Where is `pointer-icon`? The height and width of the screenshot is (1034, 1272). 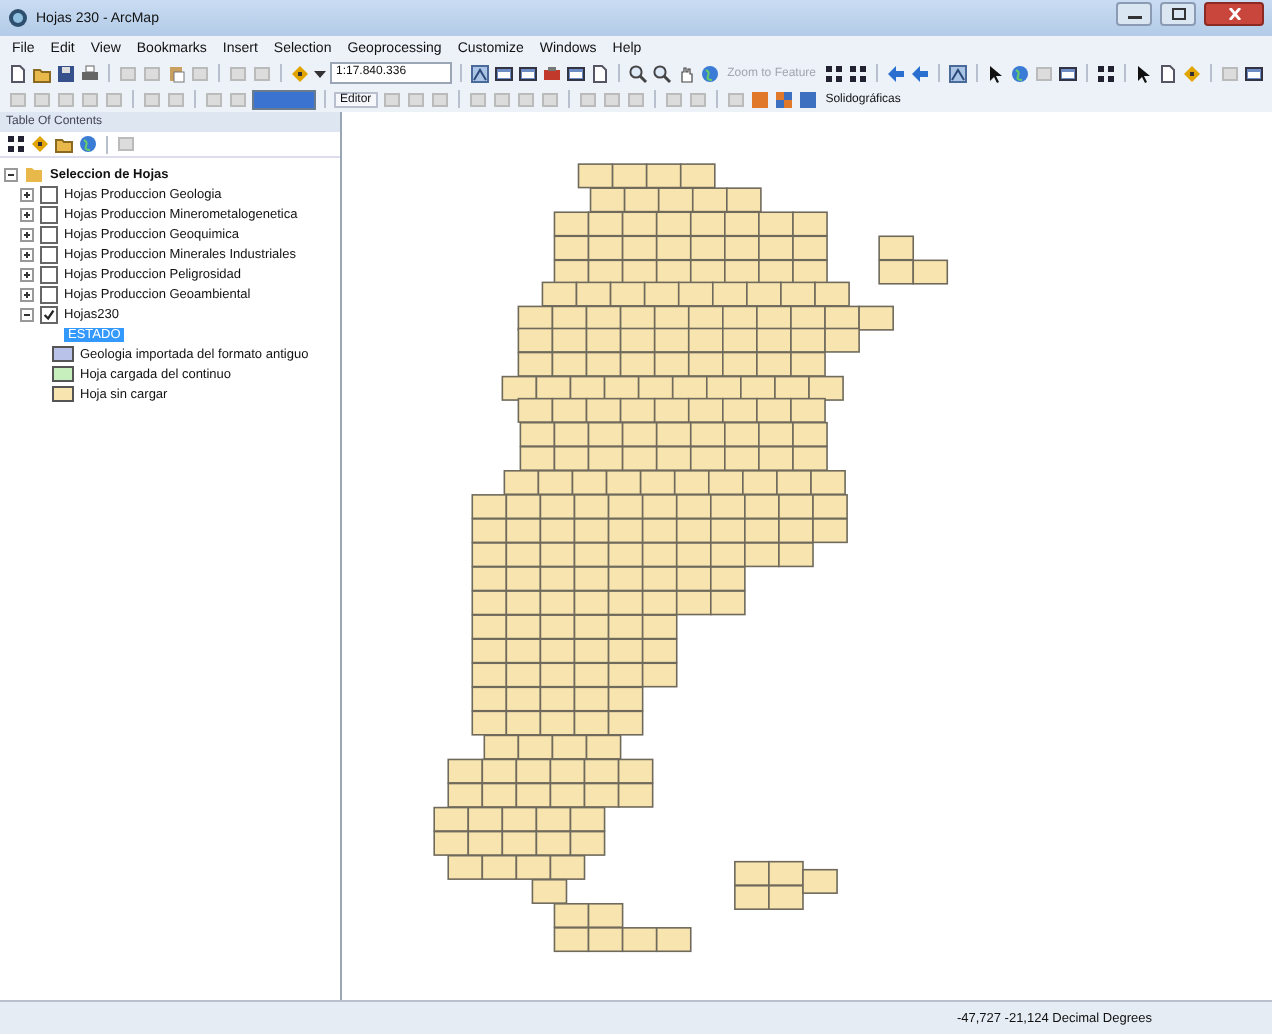
pointer-icon is located at coordinates (996, 73).